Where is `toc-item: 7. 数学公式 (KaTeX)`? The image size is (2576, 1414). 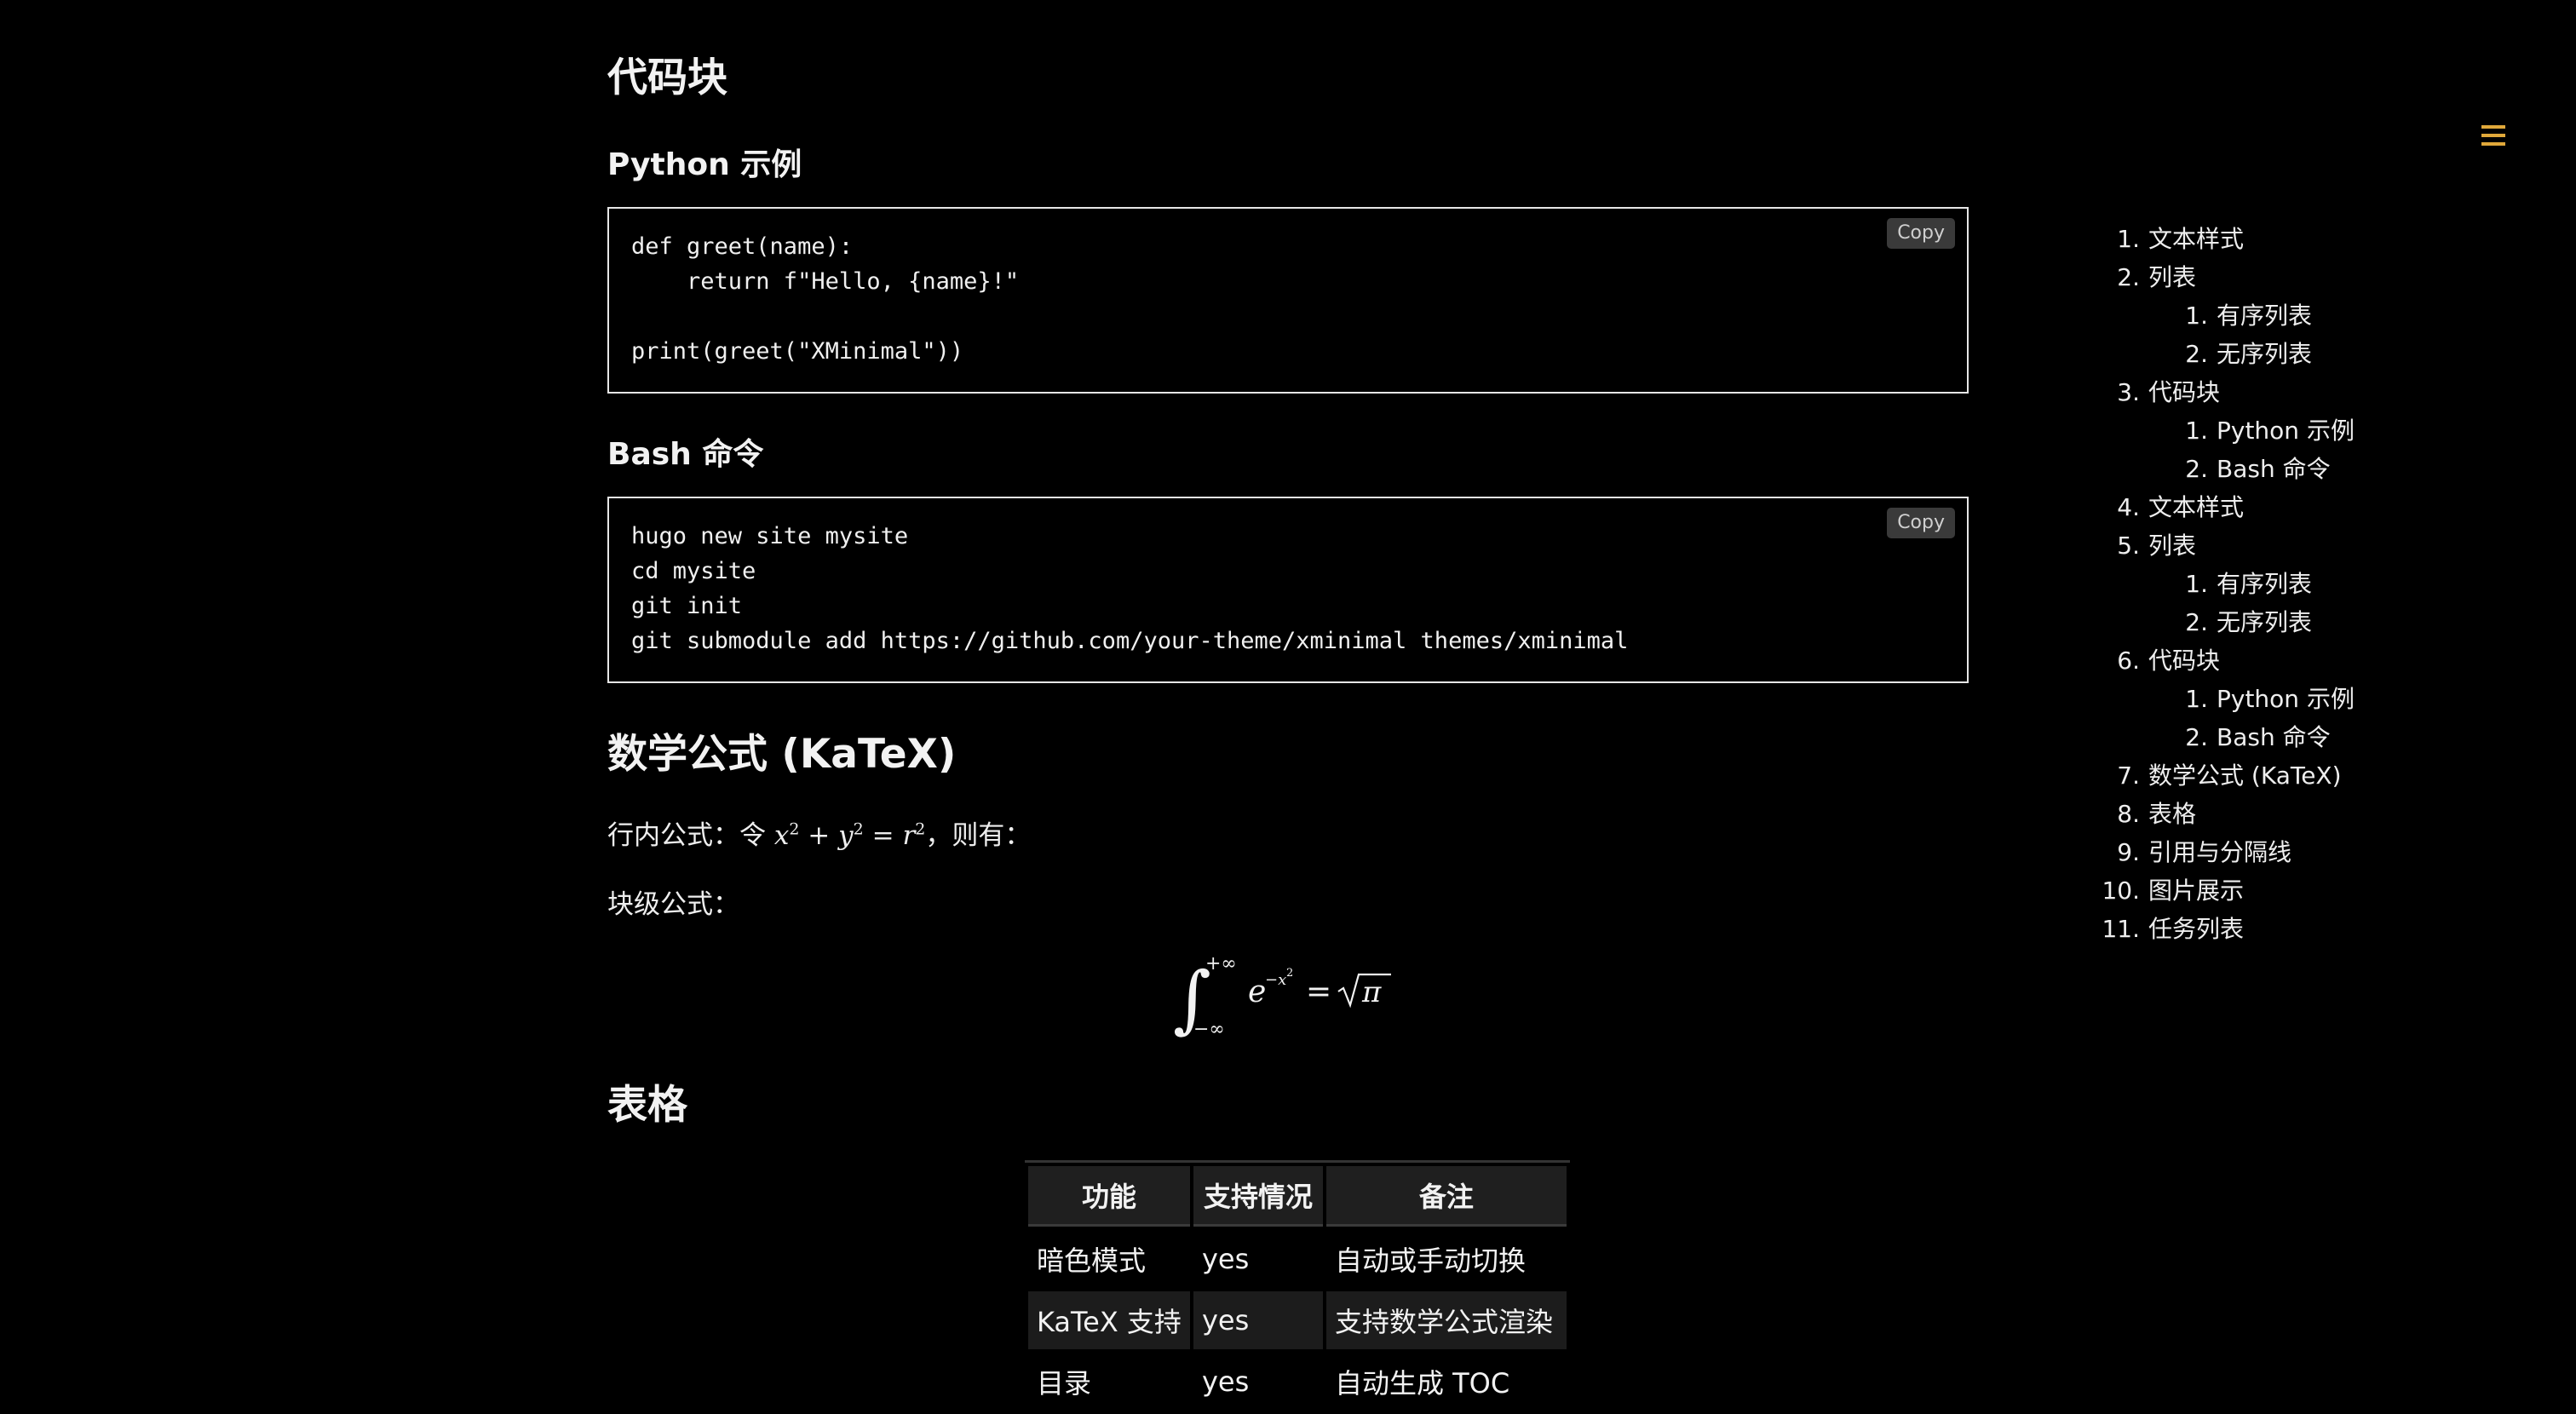 toc-item: 7. 数学公式 (KaTeX) is located at coordinates (2219, 775).